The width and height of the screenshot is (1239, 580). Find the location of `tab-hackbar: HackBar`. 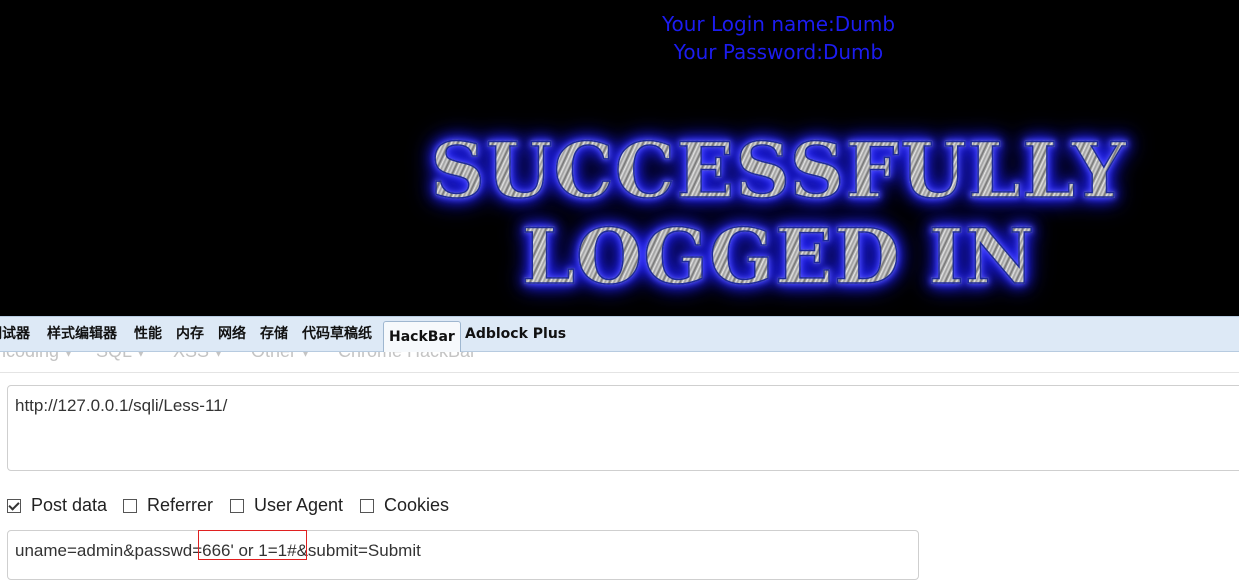

tab-hackbar: HackBar is located at coordinates (422, 337).